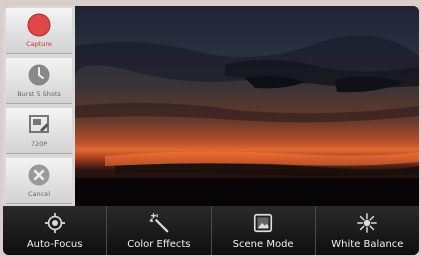 This screenshot has height=257, width=421. Describe the element at coordinates (39, 144) in the screenshot. I see `resolution-label: 720P` at that location.